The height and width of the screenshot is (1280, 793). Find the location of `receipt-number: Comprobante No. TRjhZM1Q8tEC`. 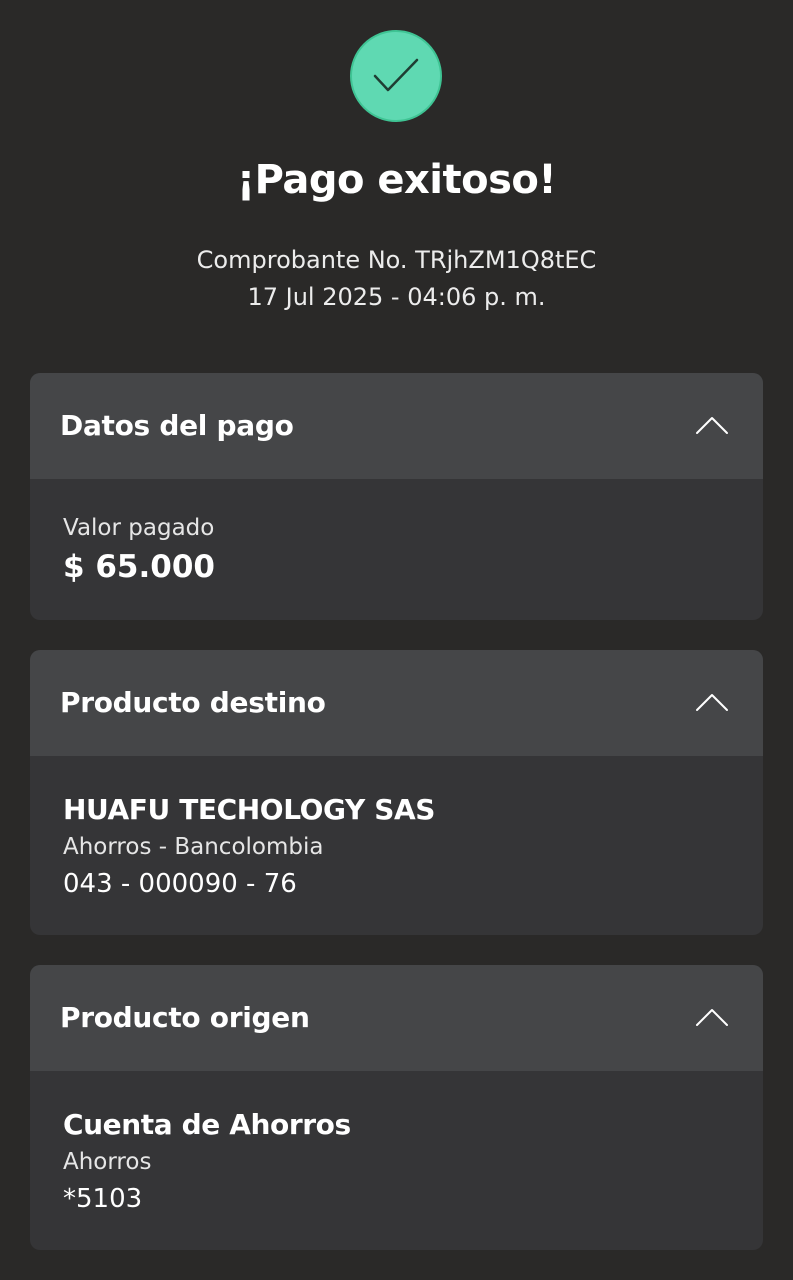

receipt-number: Comprobante No. TRjhZM1Q8tEC is located at coordinates (396, 260).